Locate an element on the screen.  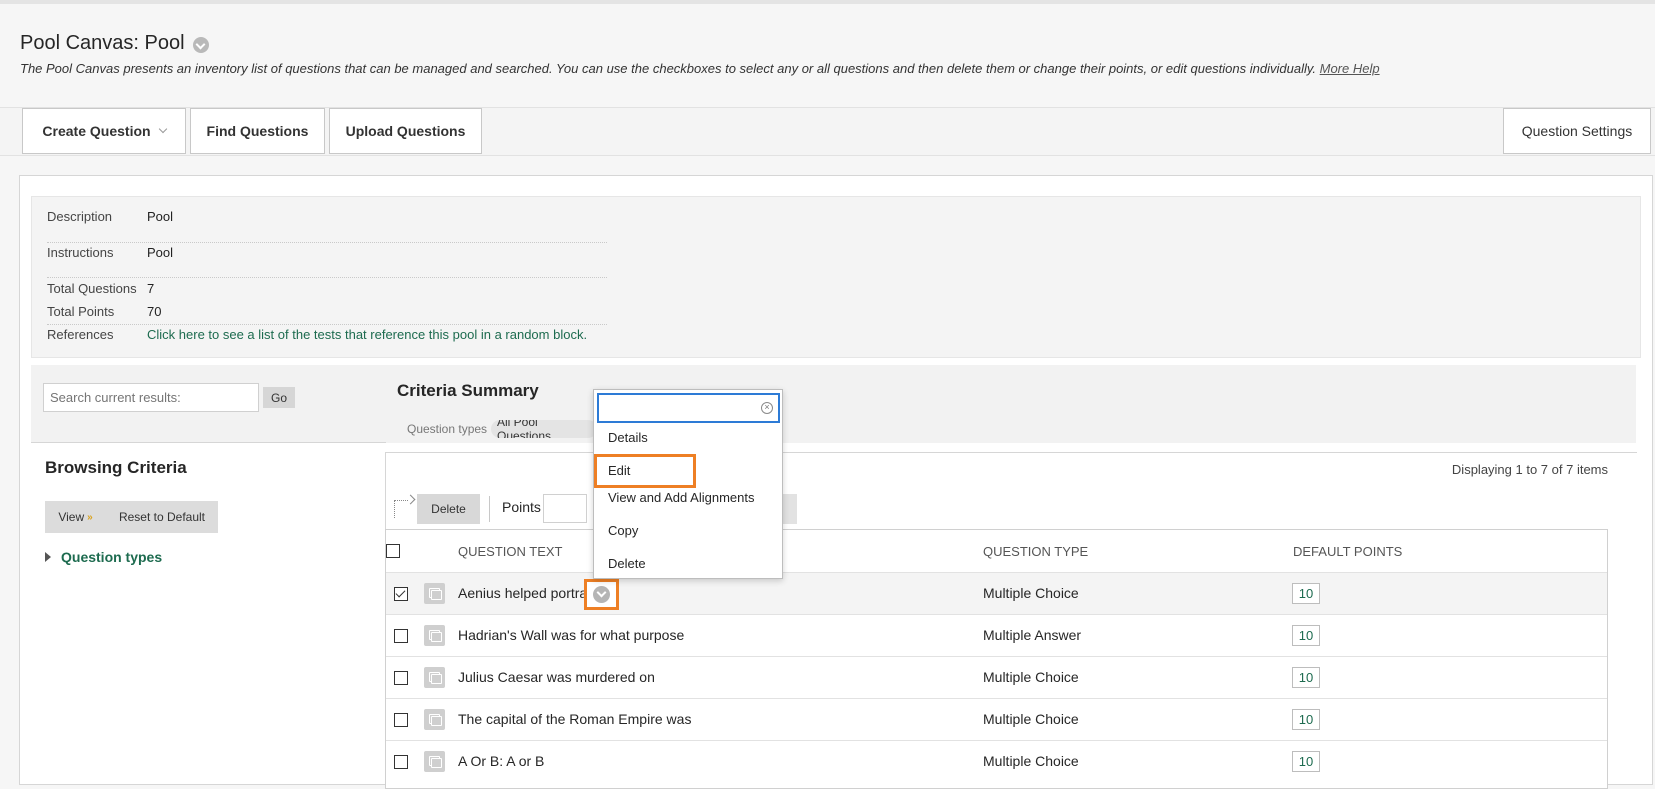
title-chevron-icon is located at coordinates (200, 44).